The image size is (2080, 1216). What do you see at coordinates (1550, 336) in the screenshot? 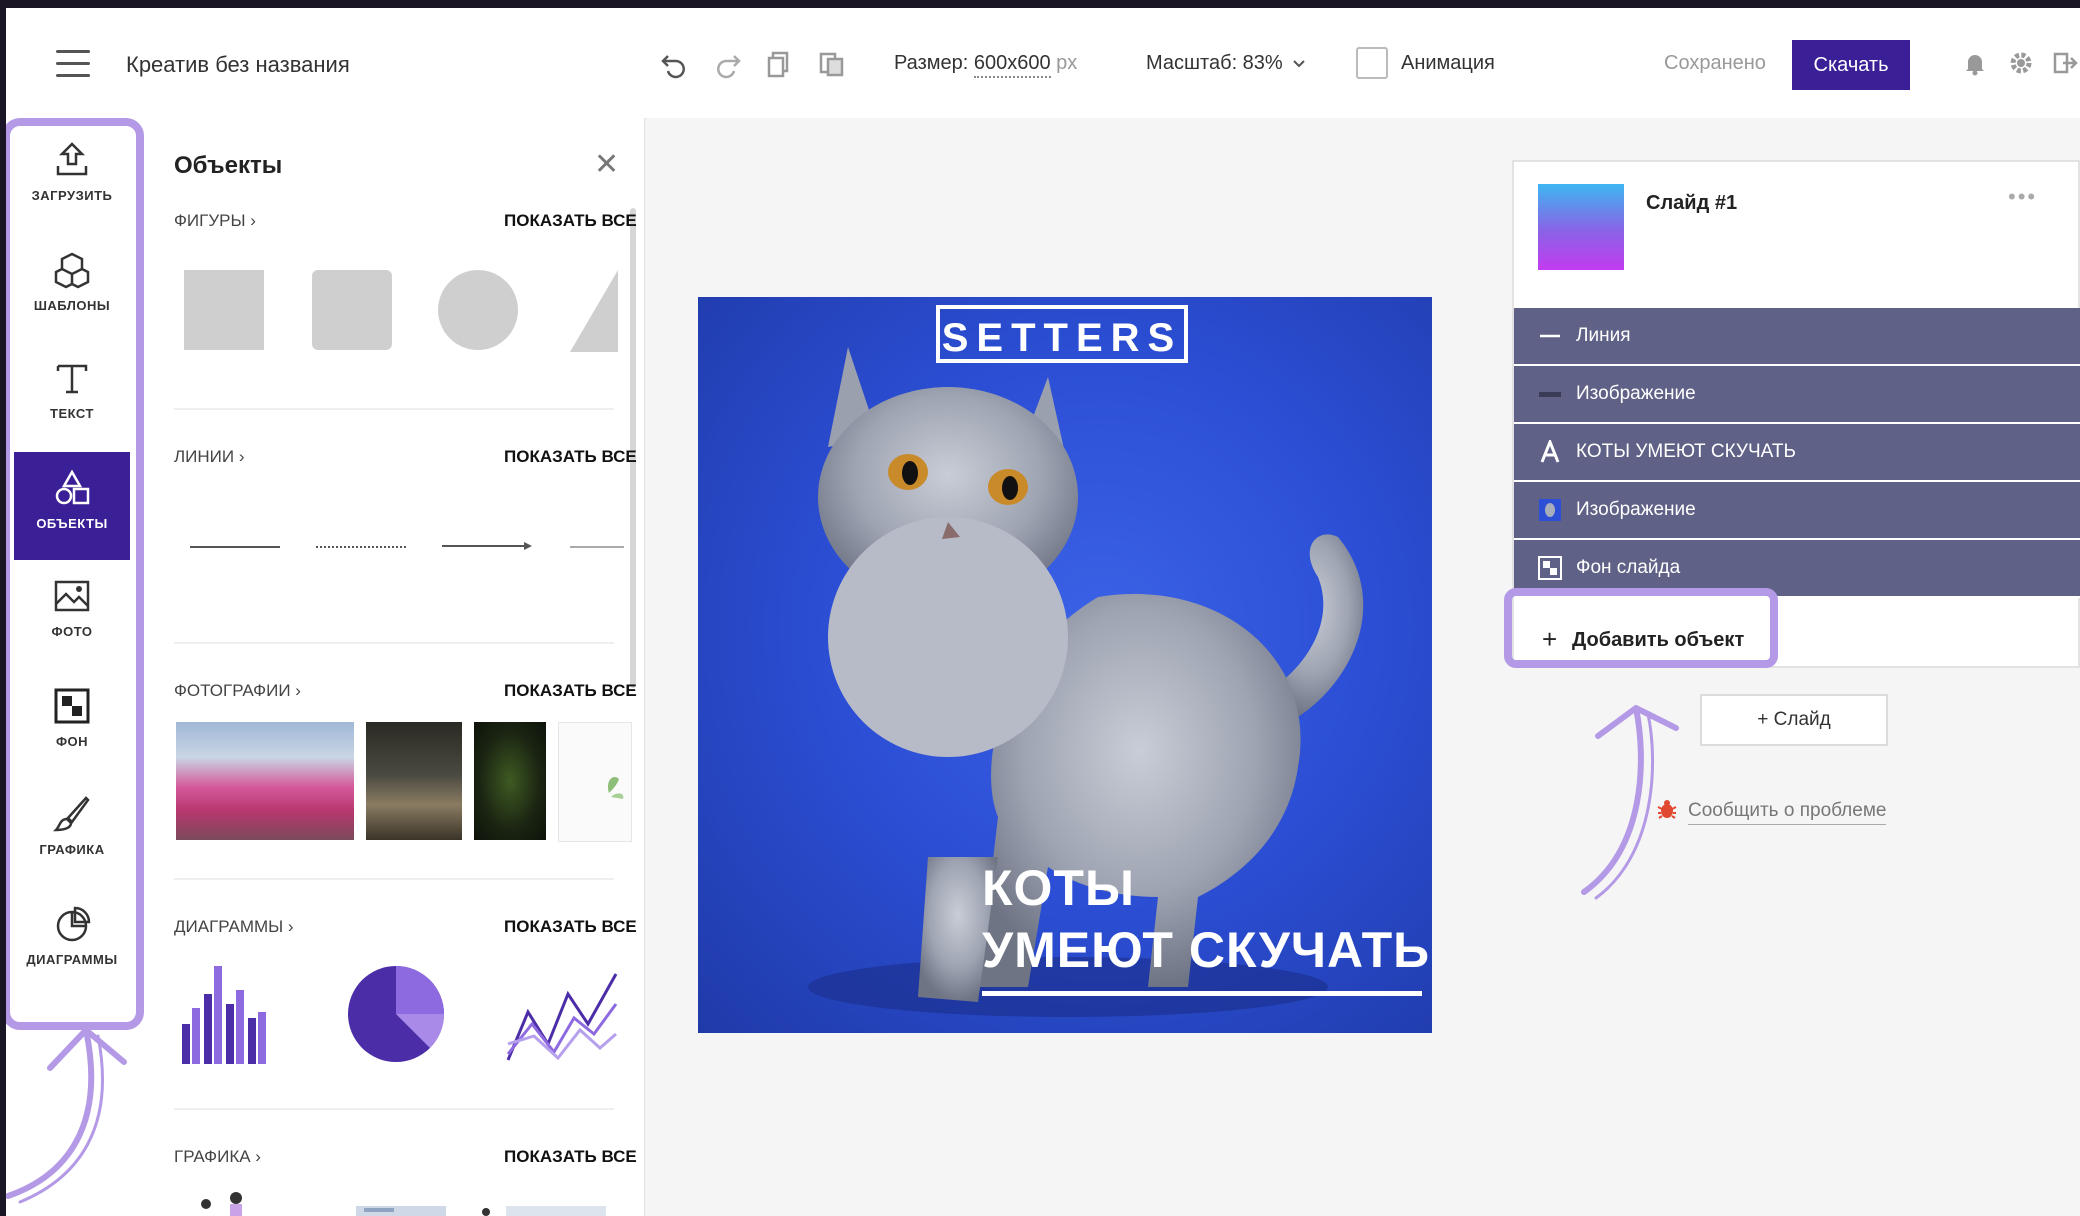
I see `line-icon` at bounding box center [1550, 336].